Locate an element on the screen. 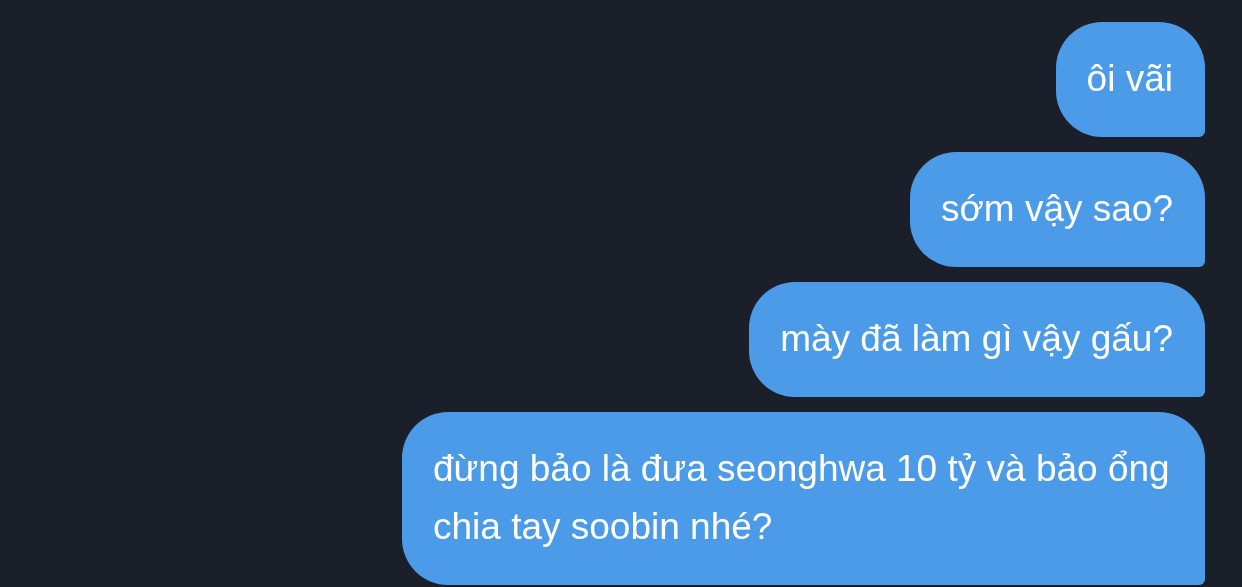  message-bubble: sớm vậy sao? is located at coordinates (1057, 209).